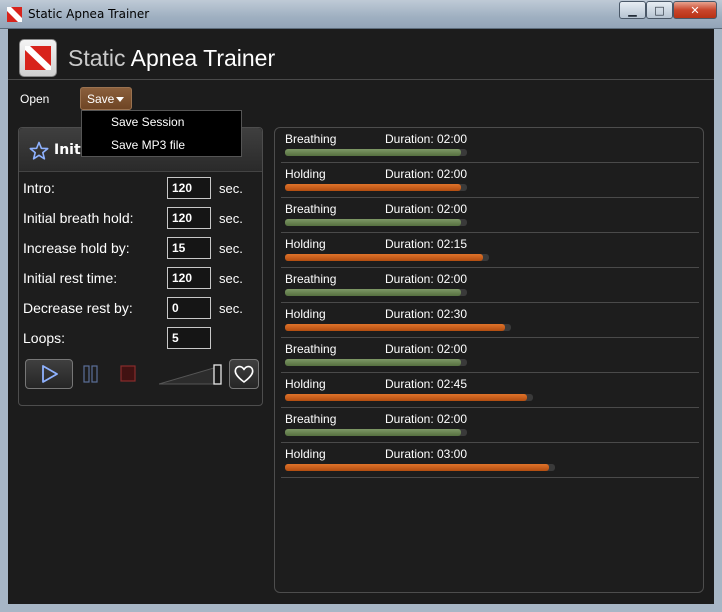  What do you see at coordinates (490, 390) in the screenshot?
I see `phase-row: Holding Duration: 02:45` at bounding box center [490, 390].